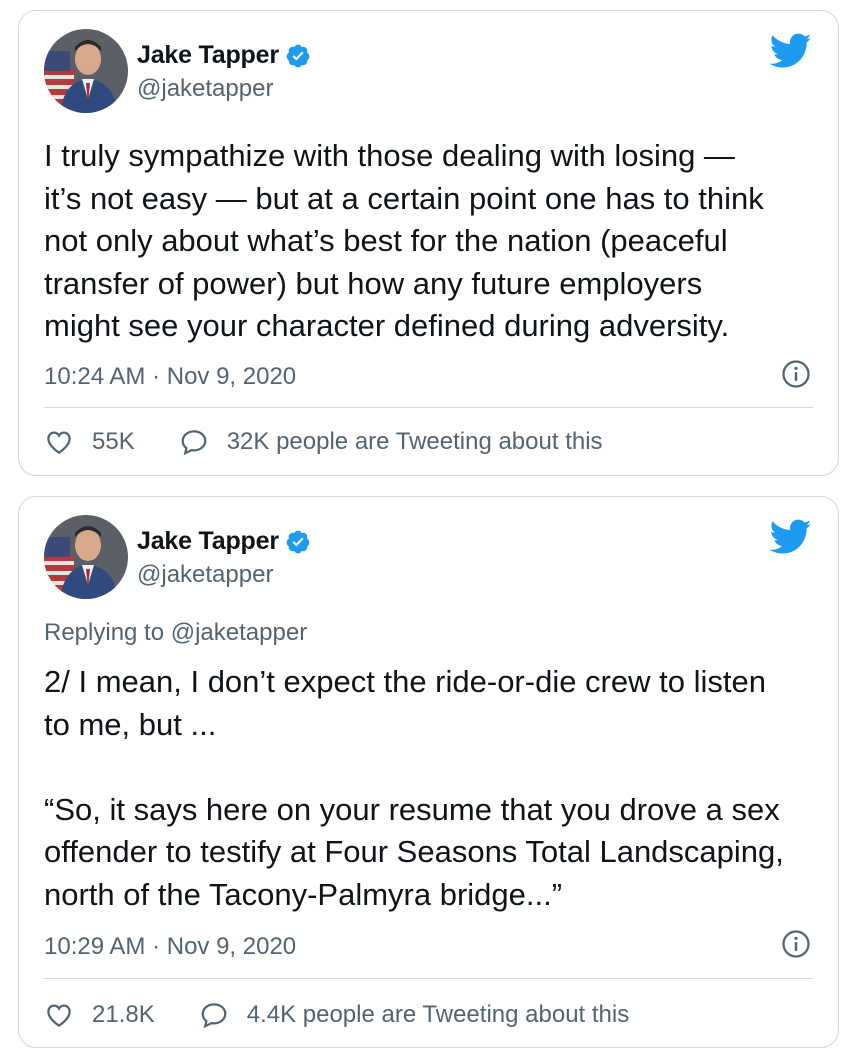 The image size is (859, 1062). Describe the element at coordinates (123, 1014) in the screenshot. I see `like-count: 21.8K` at that location.